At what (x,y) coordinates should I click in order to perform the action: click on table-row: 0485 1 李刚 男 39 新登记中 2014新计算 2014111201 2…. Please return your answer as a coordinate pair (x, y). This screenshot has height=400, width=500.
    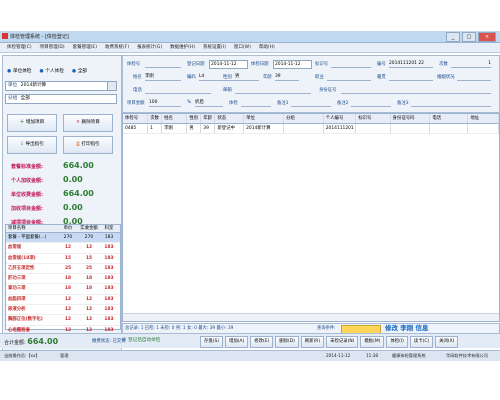
    Looking at the image, I should click on (311, 129).